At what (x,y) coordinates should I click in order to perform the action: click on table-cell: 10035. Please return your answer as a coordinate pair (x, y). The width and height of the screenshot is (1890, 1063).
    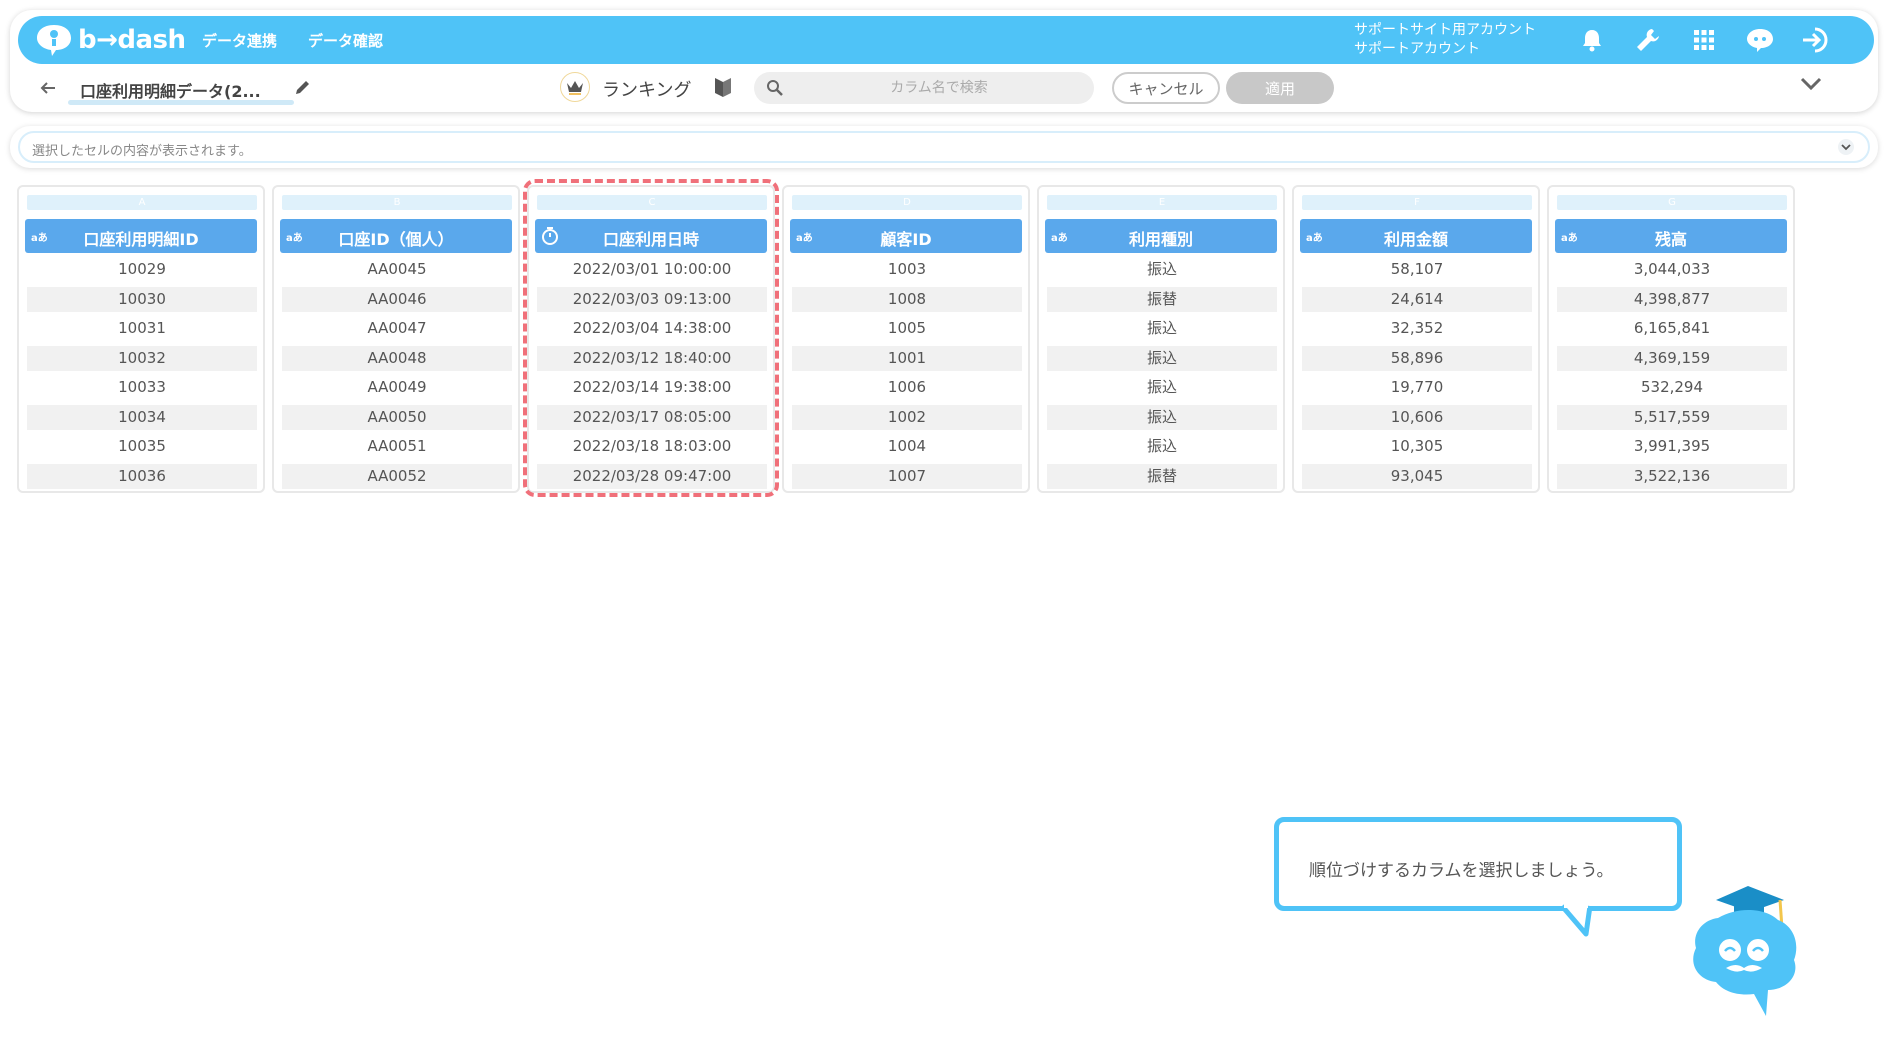
    Looking at the image, I should click on (142, 446).